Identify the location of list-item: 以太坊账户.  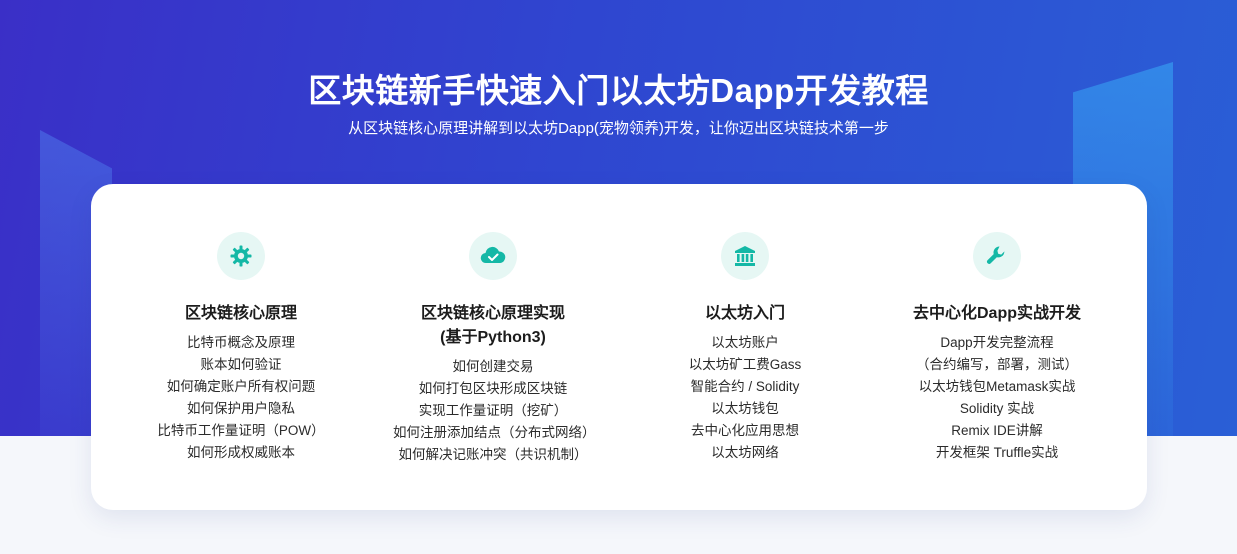
(745, 342).